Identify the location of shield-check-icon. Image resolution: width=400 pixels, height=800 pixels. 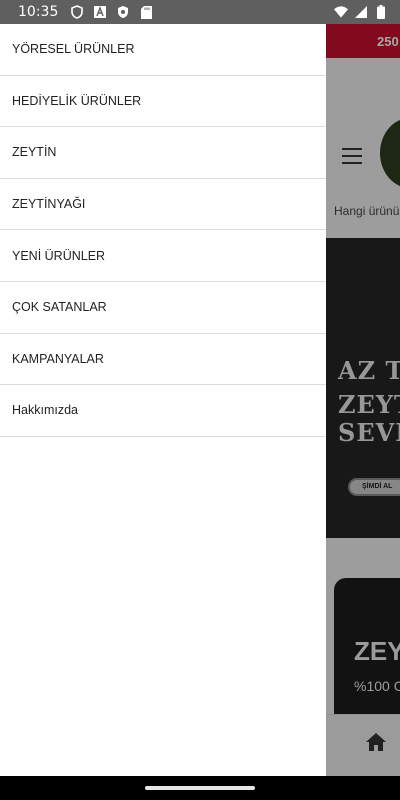
(123, 12).